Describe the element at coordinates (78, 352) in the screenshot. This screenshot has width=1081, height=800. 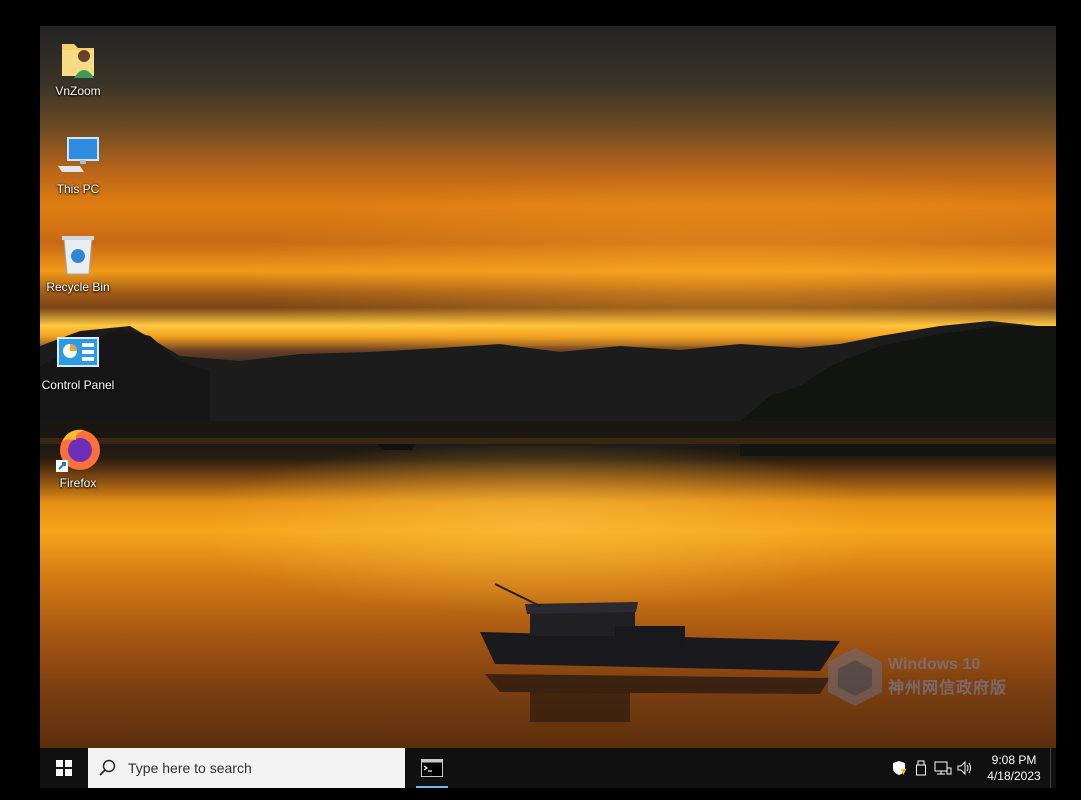
I see `control-panel-icon` at that location.